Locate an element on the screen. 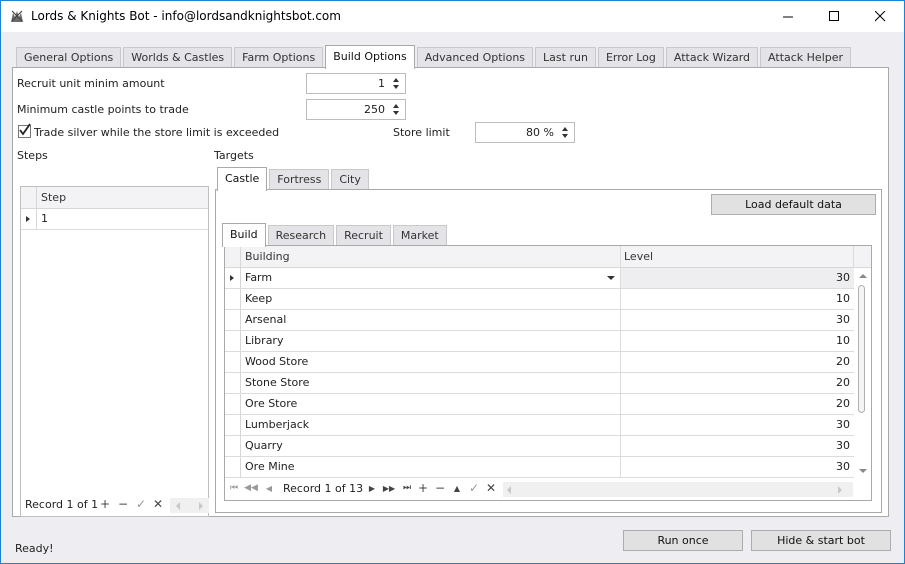  close-button is located at coordinates (880, 16).